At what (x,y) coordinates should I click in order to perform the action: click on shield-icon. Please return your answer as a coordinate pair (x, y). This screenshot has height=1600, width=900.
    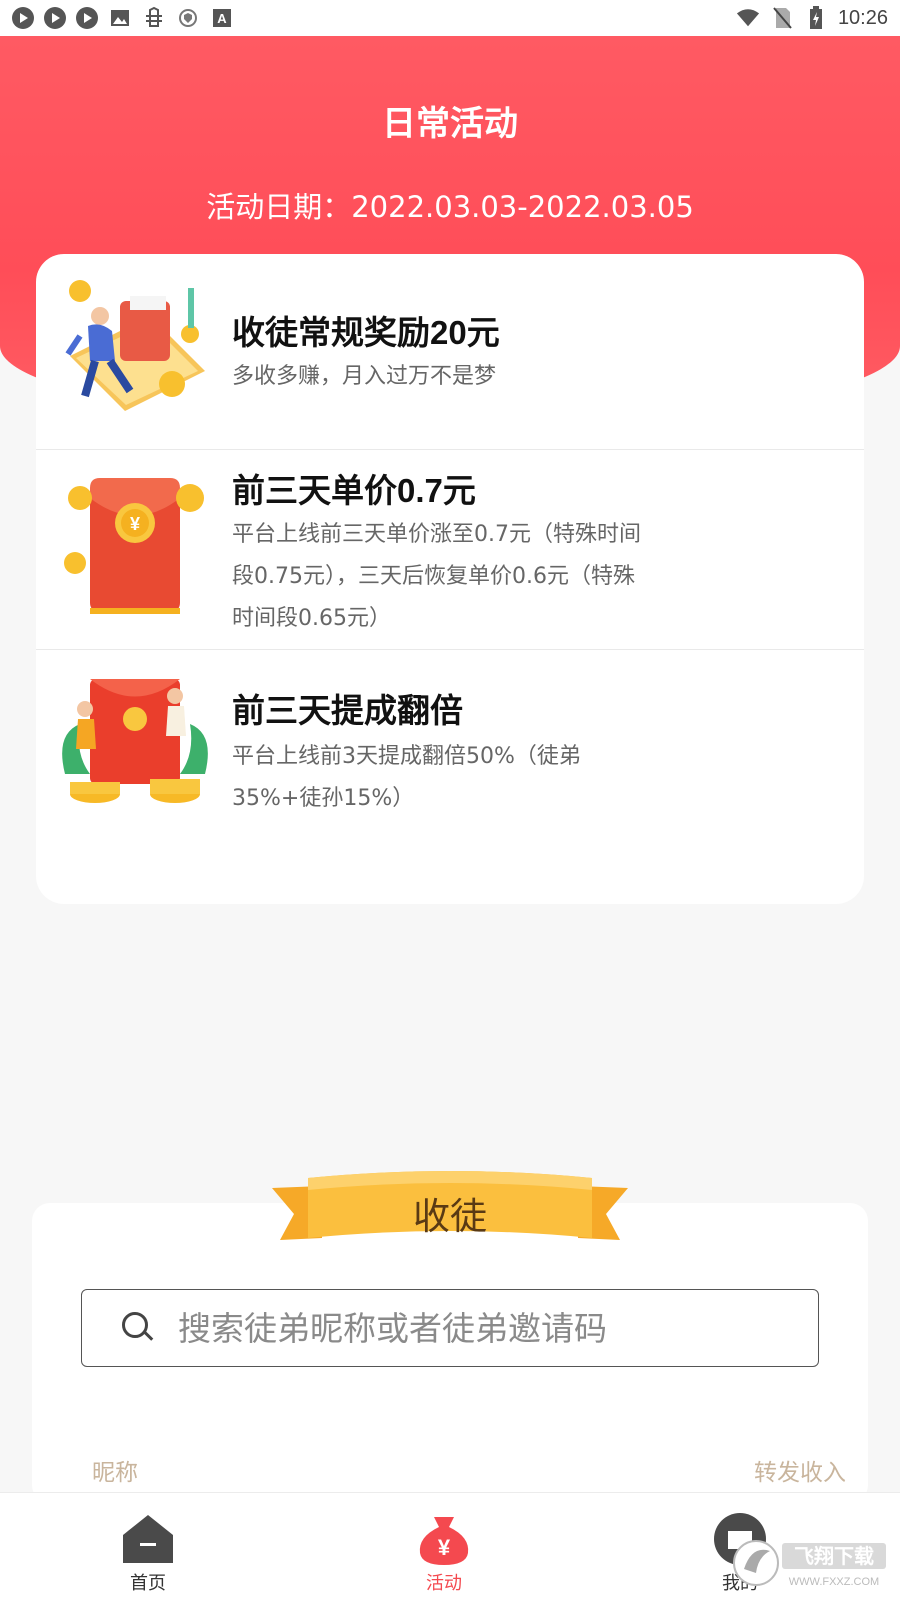
    Looking at the image, I should click on (188, 18).